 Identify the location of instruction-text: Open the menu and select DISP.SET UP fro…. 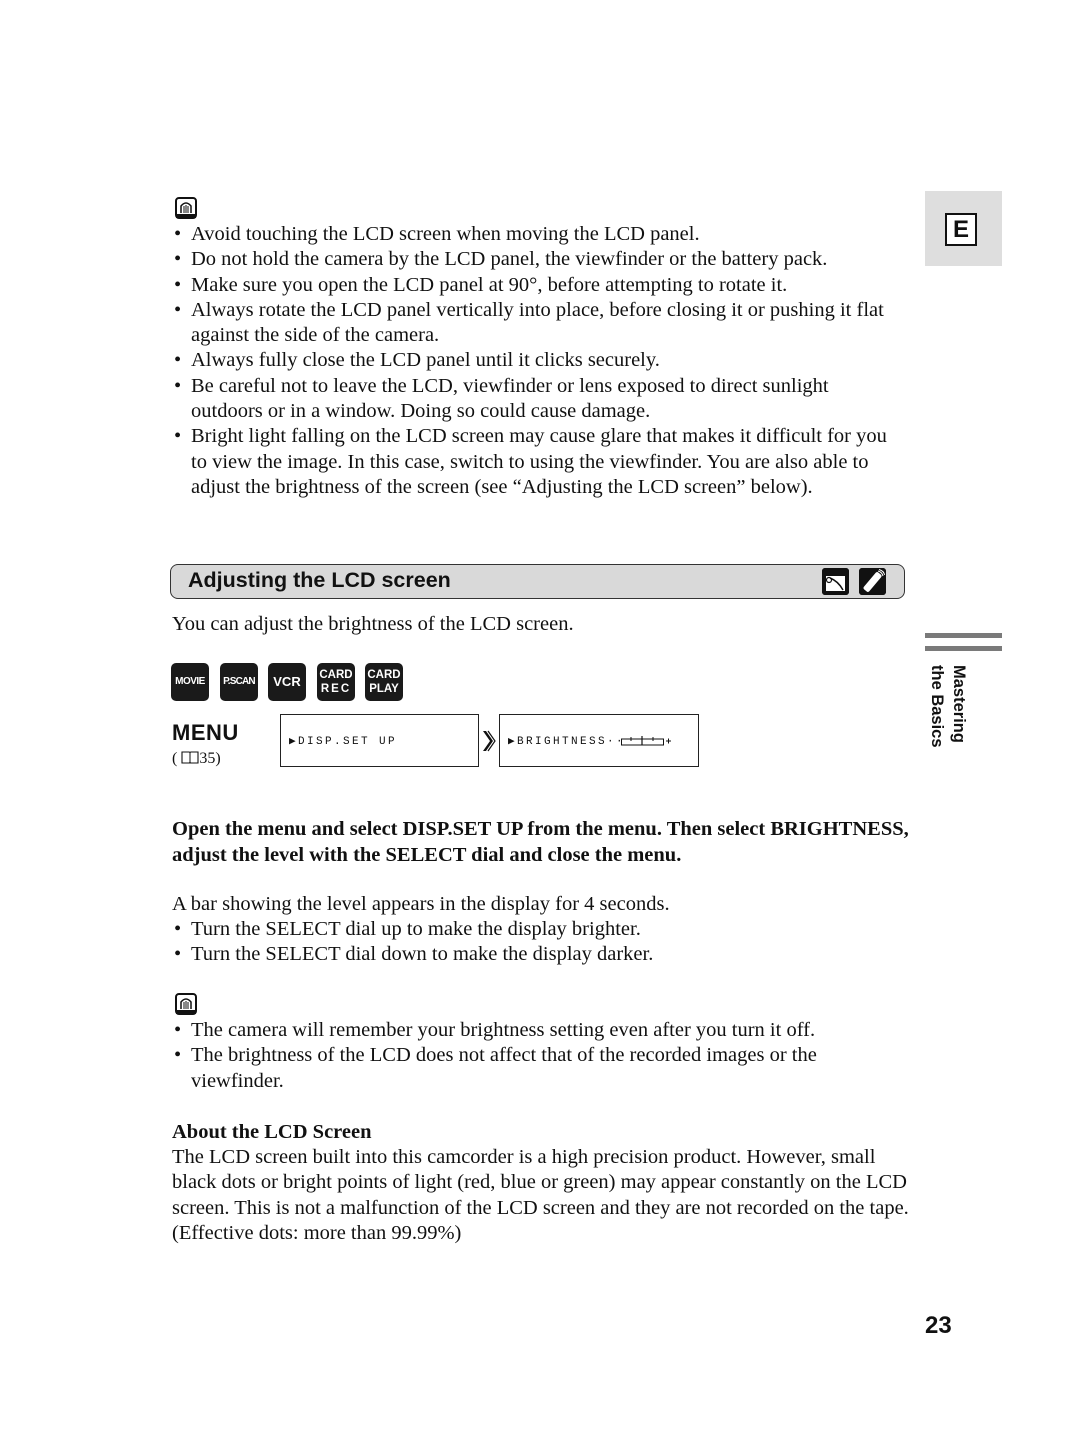
(540, 842).